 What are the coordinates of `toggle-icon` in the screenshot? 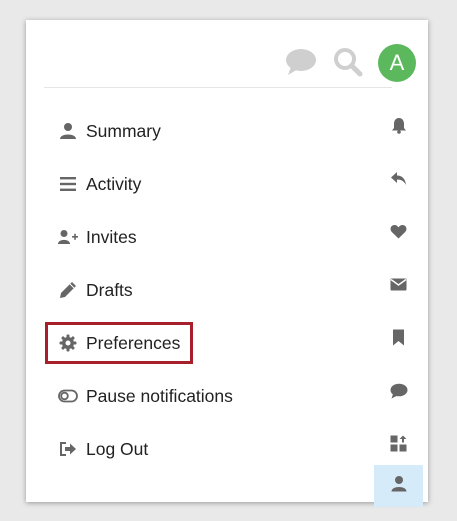 It's located at (68, 396).